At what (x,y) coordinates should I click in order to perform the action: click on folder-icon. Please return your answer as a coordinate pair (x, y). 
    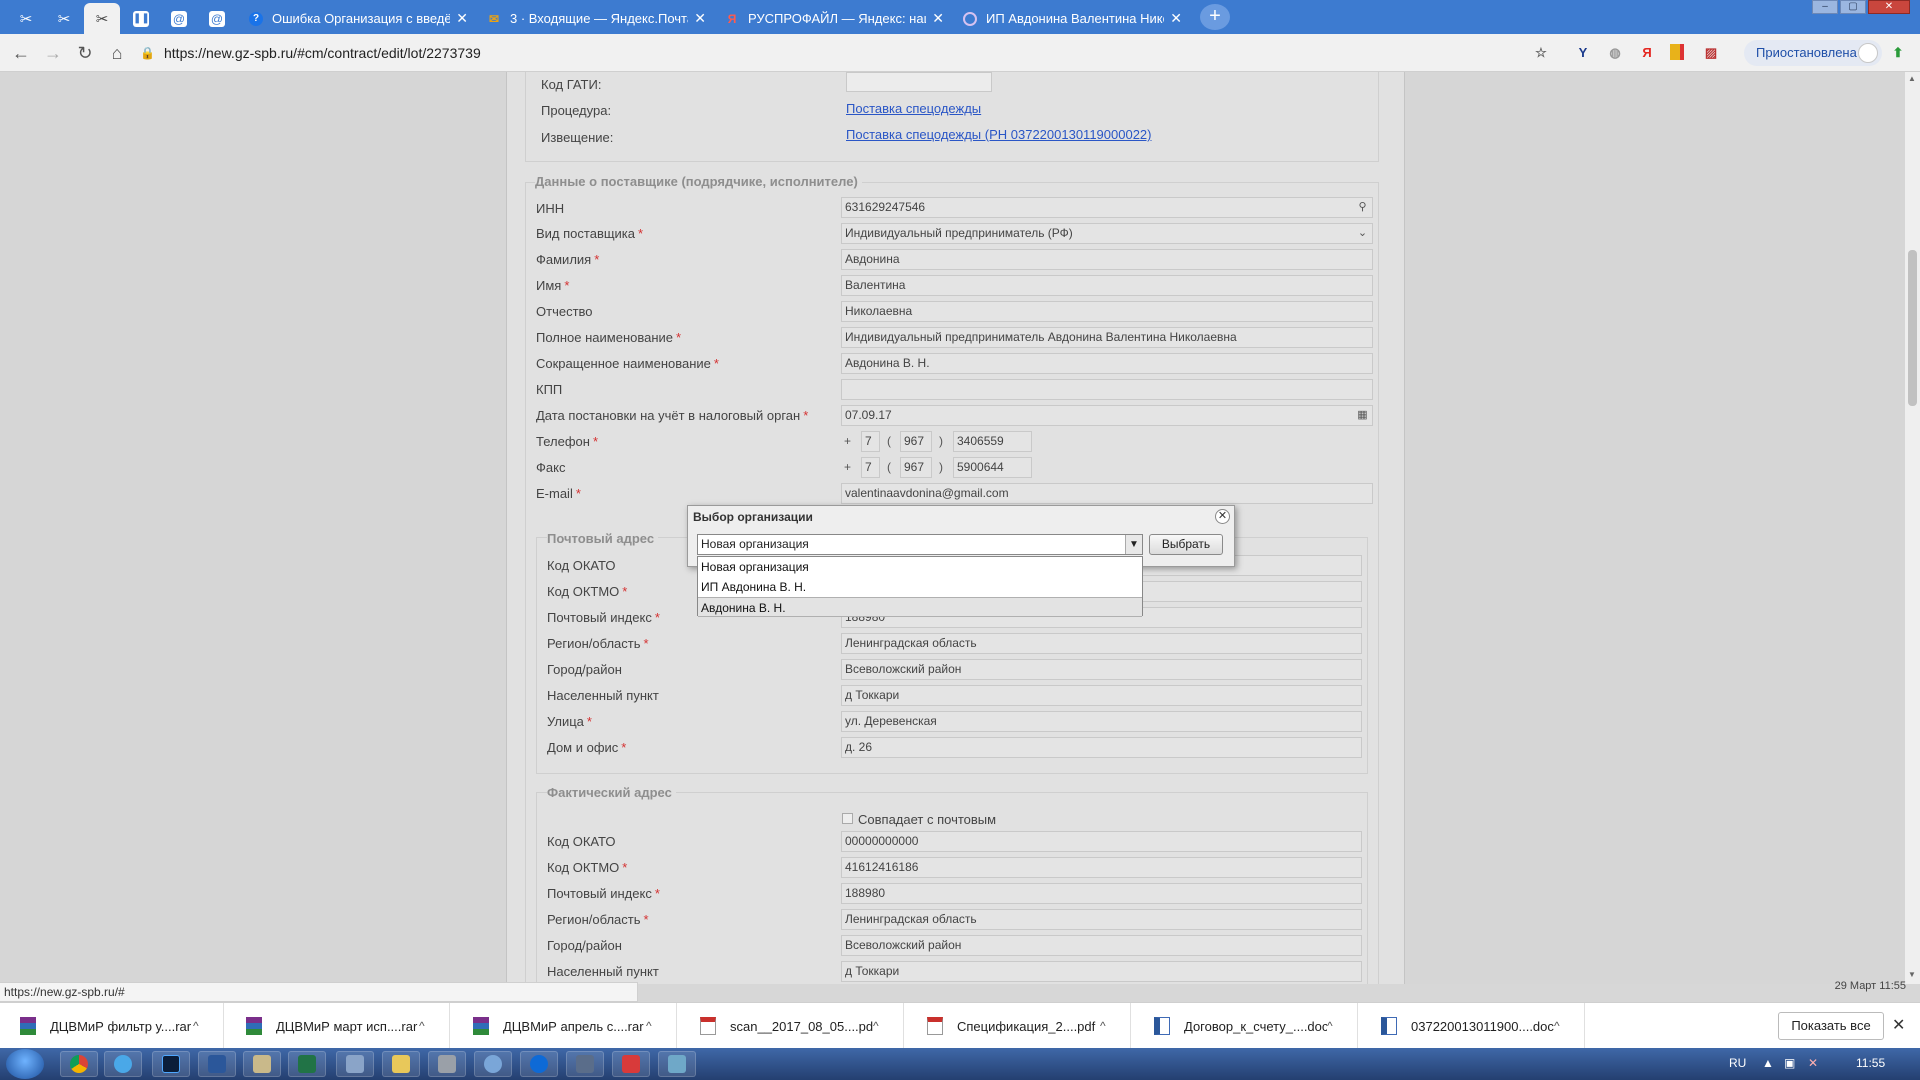
    Looking at the image, I should click on (401, 1064).